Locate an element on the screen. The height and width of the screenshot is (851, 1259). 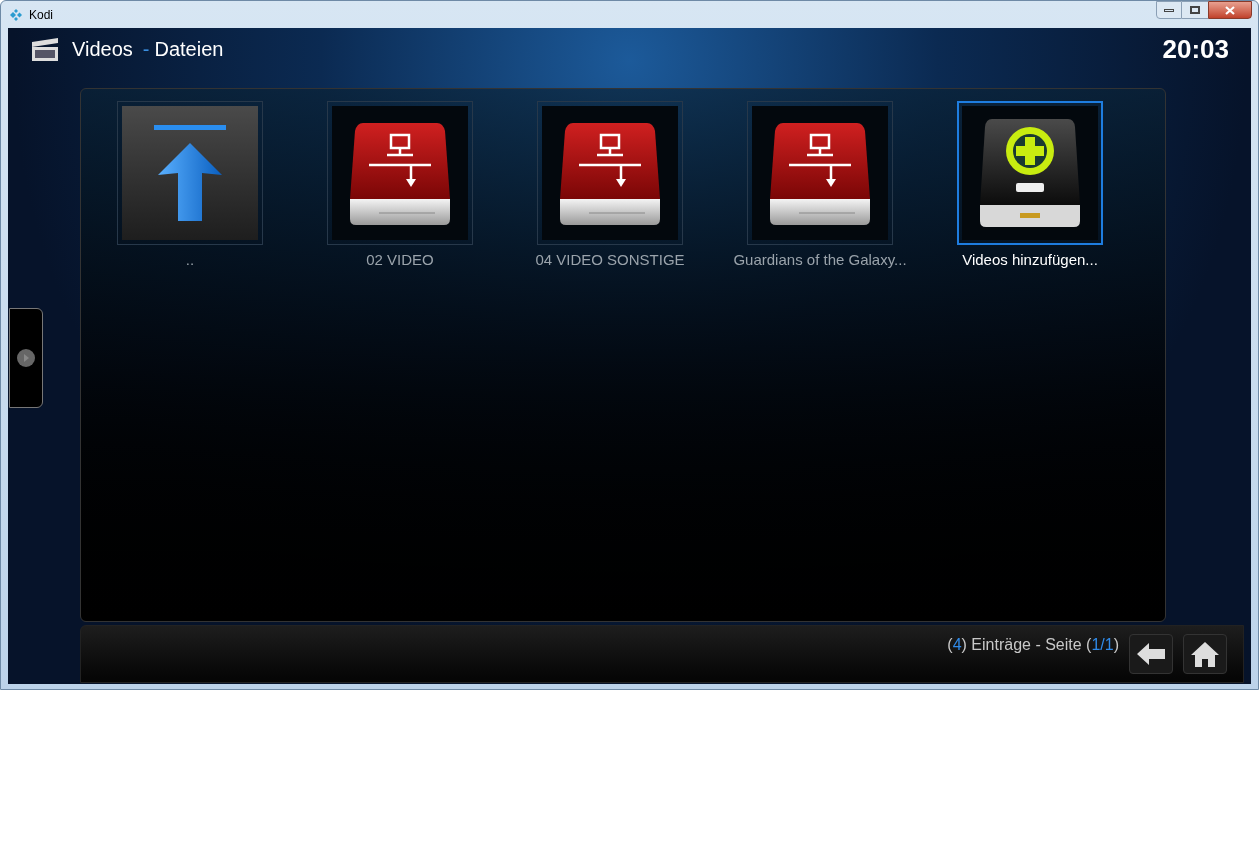
close-button is located at coordinates (1230, 10).